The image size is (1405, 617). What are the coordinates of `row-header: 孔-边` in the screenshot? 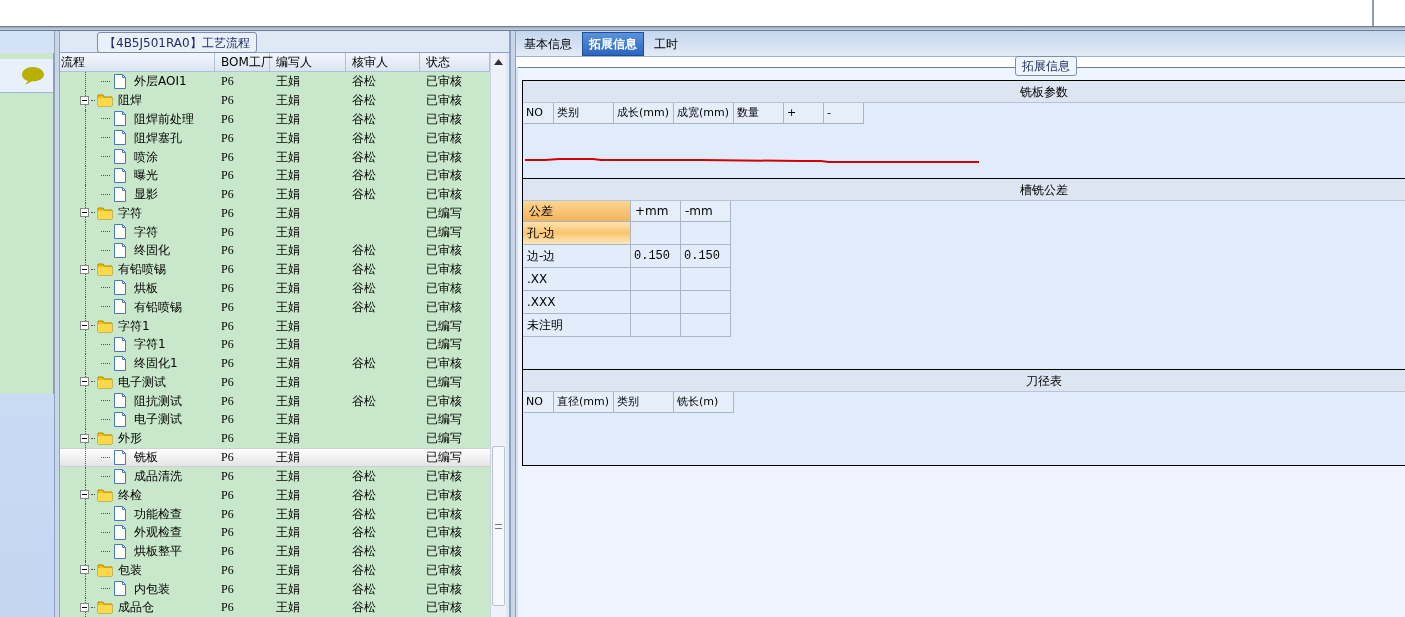 It's located at (577, 233).